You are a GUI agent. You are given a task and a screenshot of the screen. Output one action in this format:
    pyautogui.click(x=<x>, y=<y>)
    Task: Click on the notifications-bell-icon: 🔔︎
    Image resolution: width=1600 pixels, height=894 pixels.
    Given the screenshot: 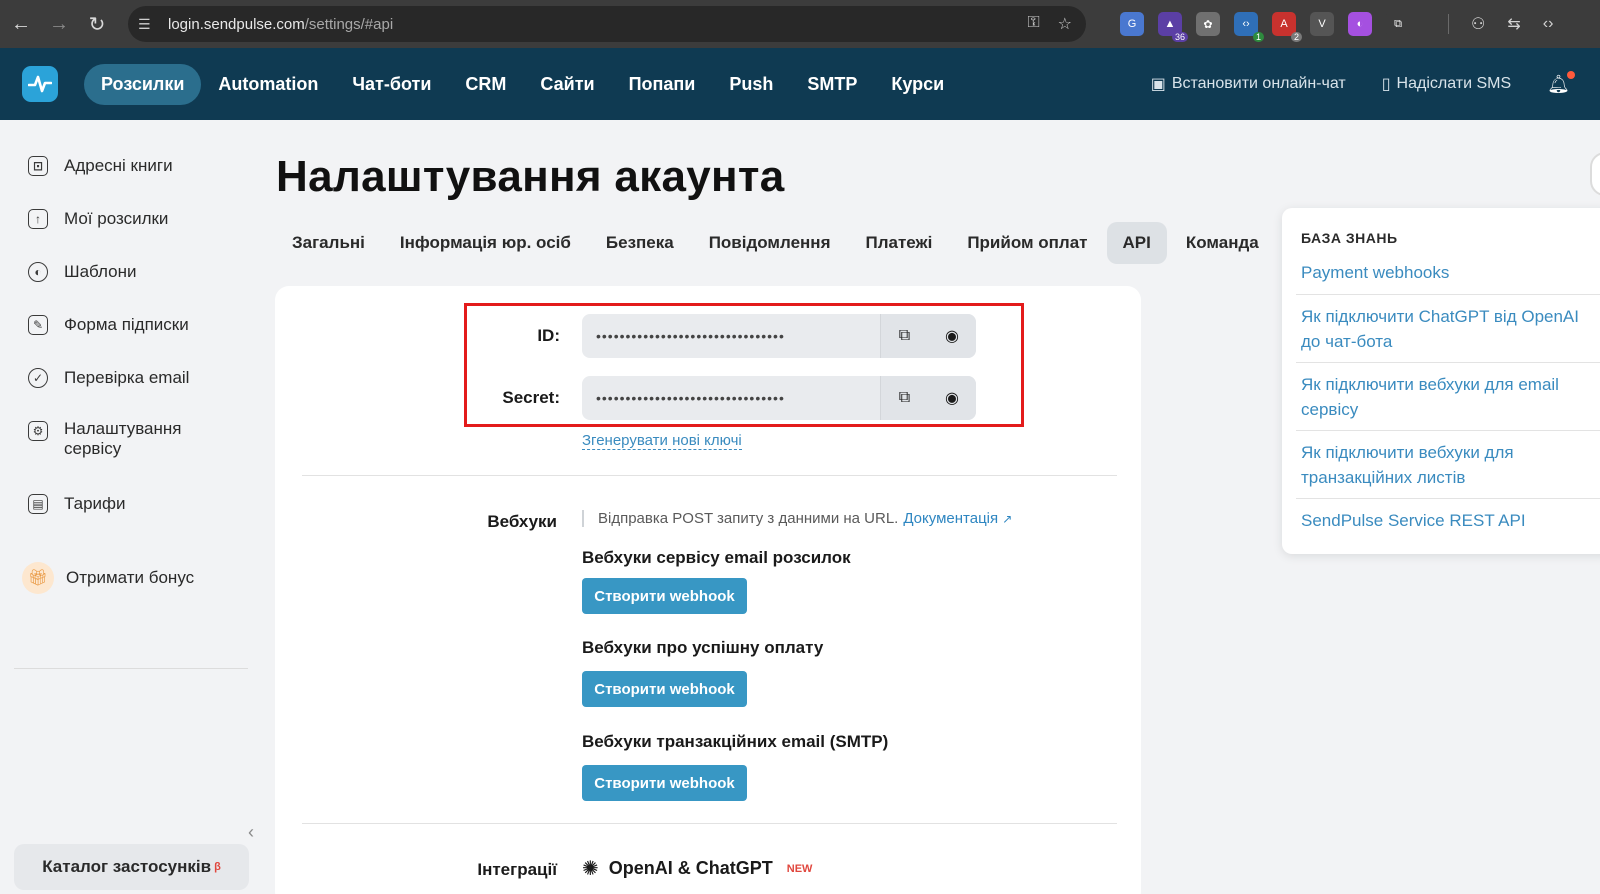 What is the action you would take?
    pyautogui.click(x=1561, y=82)
    